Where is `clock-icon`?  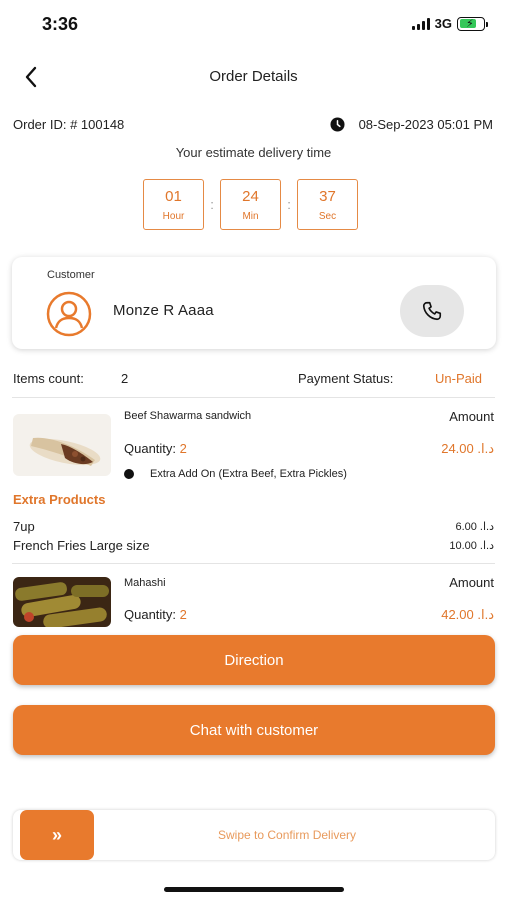 clock-icon is located at coordinates (337, 124).